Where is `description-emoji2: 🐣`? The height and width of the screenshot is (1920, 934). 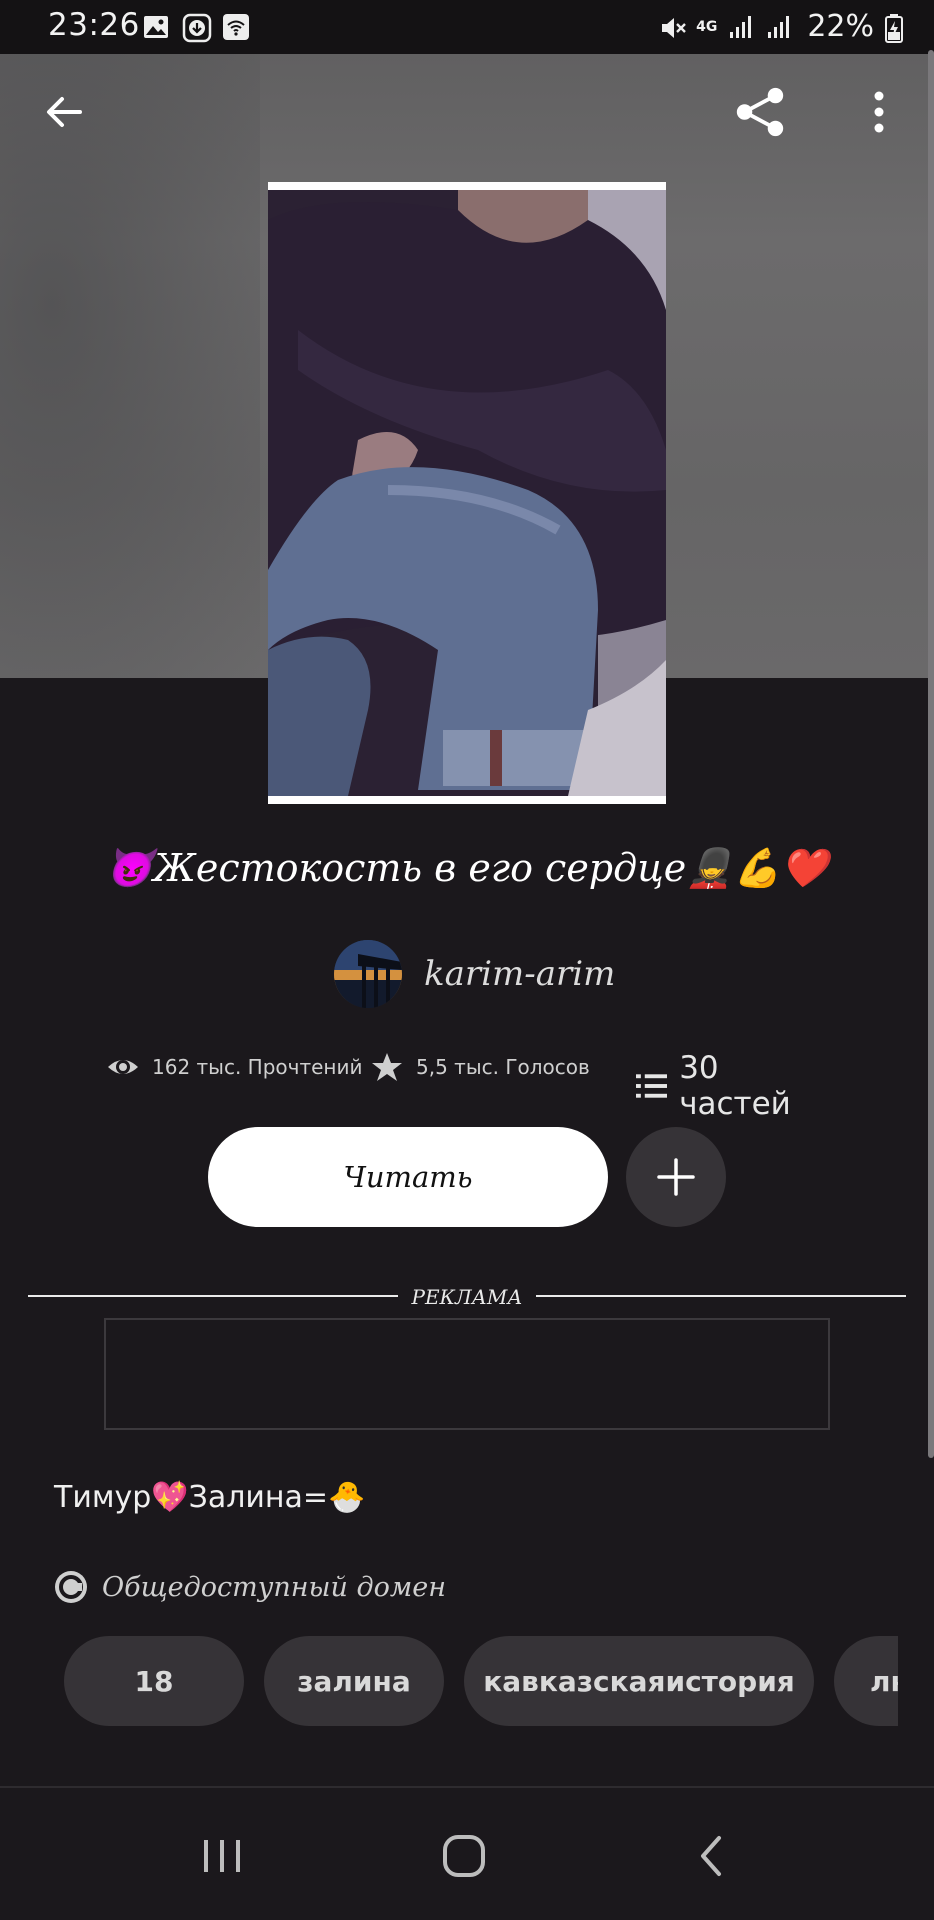
description-emoji2: 🐣 is located at coordinates (347, 1497).